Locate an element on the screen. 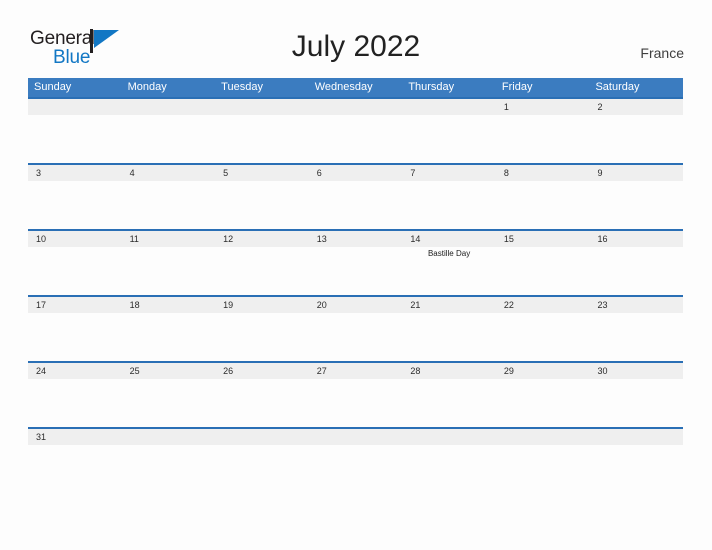 The height and width of the screenshot is (550, 712). week-date-band: 17 18 19 20 21 22 23 is located at coordinates (355, 305).